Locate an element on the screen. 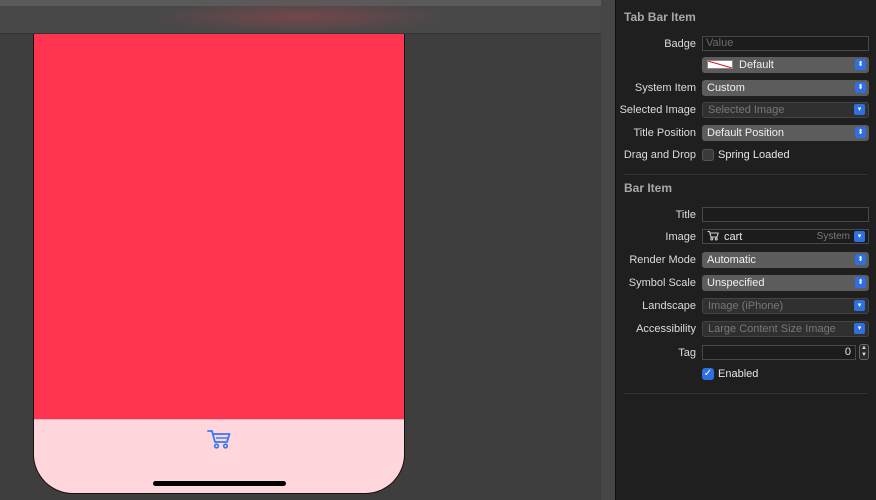 The height and width of the screenshot is (500, 876). tab-bar-item-cart is located at coordinates (219, 439).